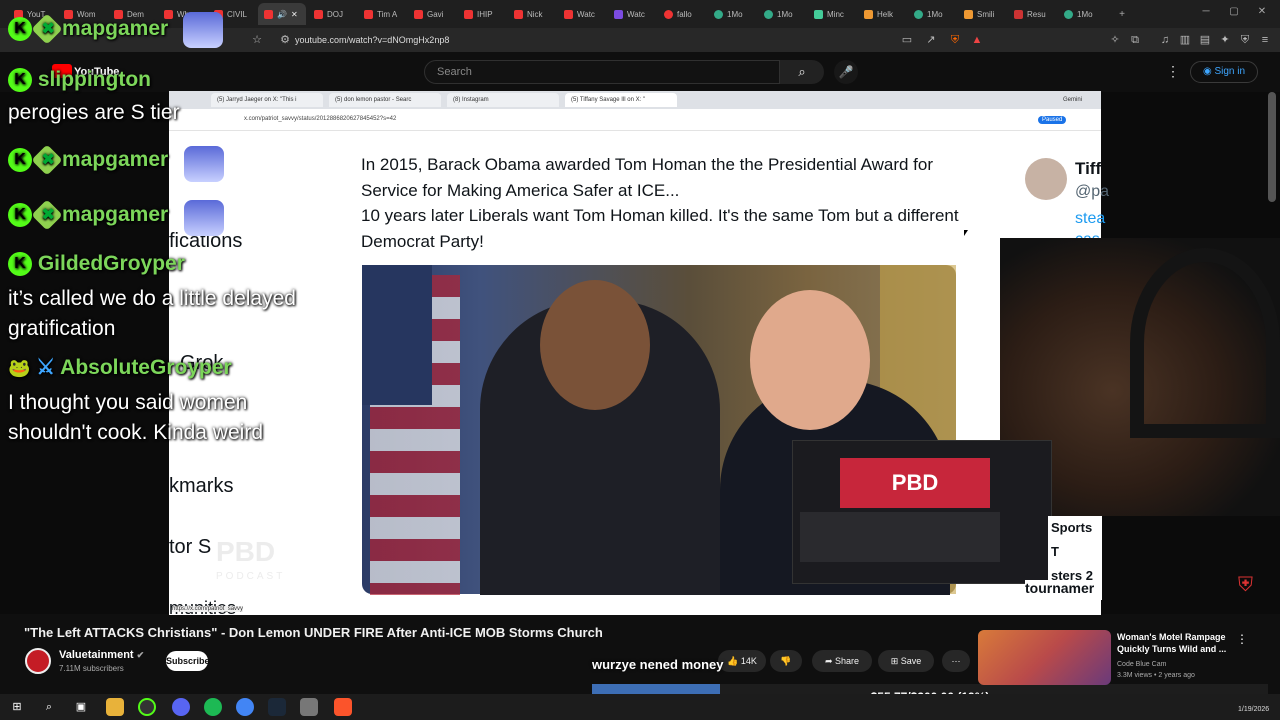 The width and height of the screenshot is (1280, 720). I want to click on rewards-icon: ▲, so click(977, 40).